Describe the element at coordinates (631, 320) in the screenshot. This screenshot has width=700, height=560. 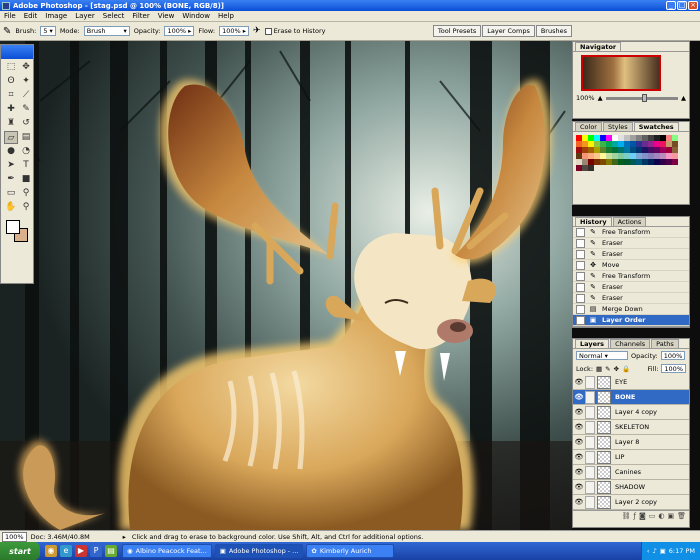
I see `history-item: ▣ Layer Order` at that location.